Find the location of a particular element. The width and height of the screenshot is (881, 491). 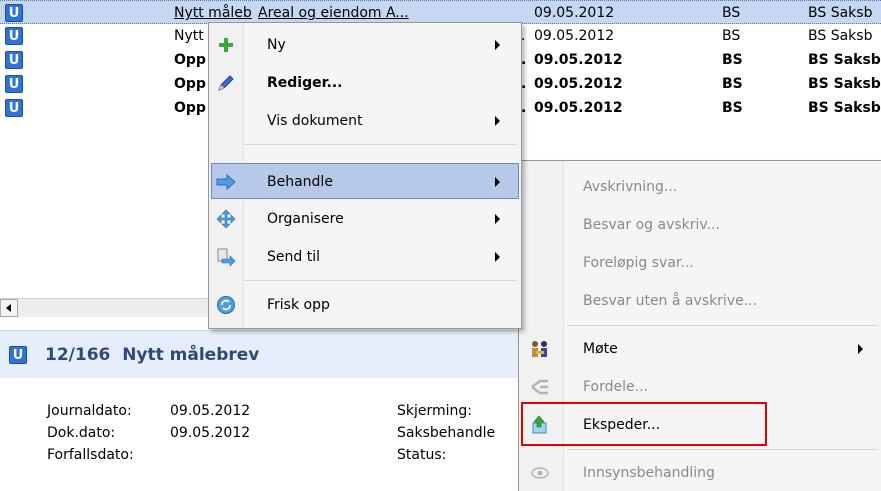

send-to-icon is located at coordinates (226, 257).